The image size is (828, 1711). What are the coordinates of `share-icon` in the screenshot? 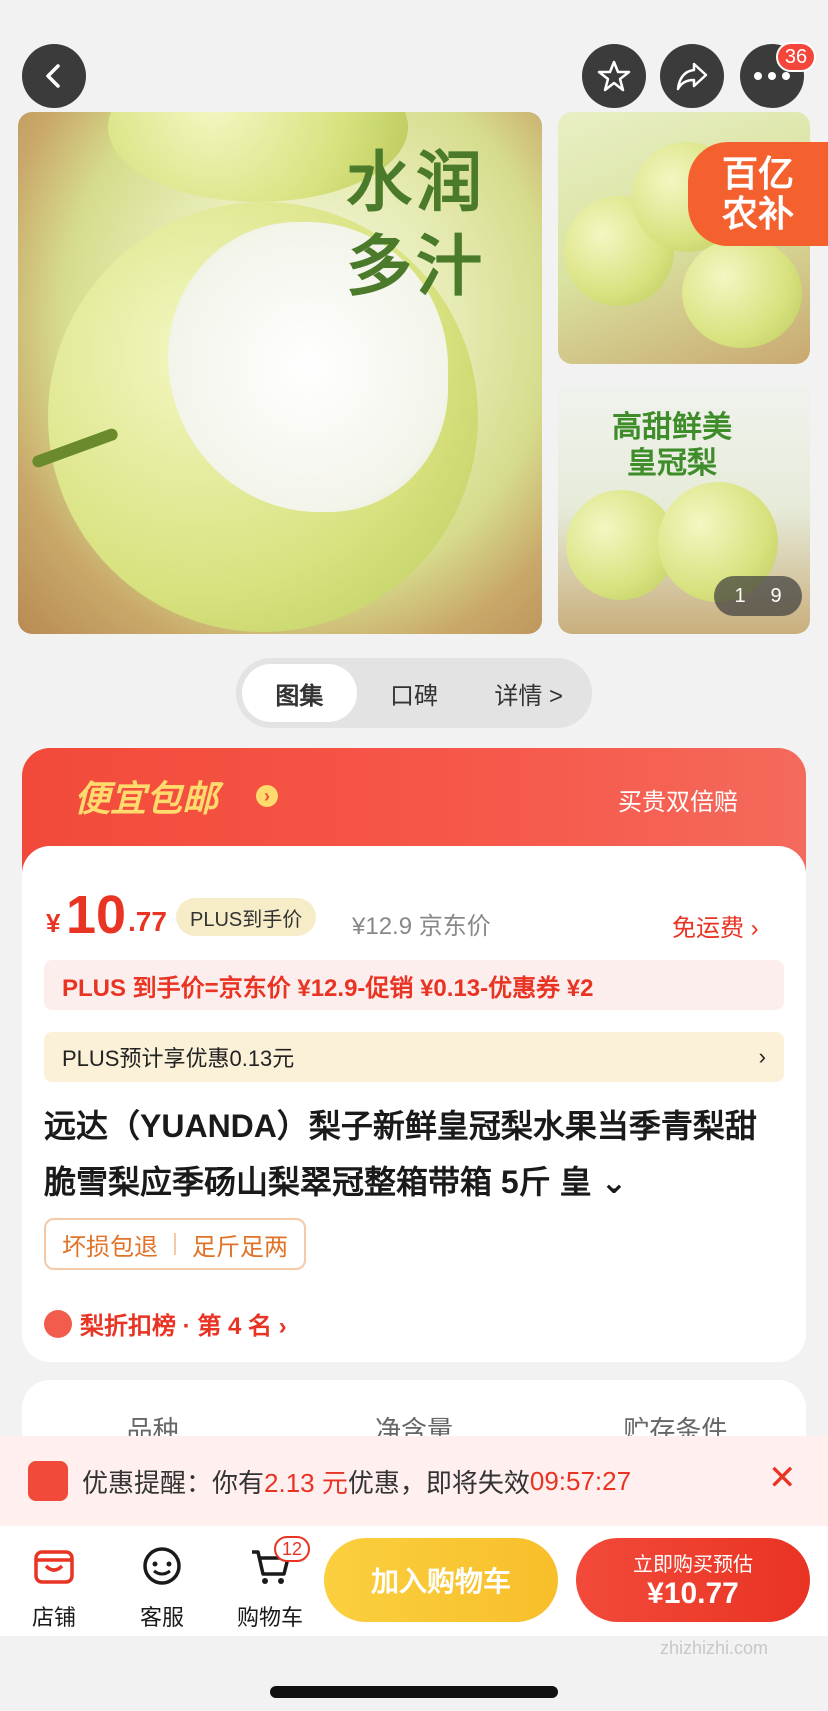 It's located at (692, 76).